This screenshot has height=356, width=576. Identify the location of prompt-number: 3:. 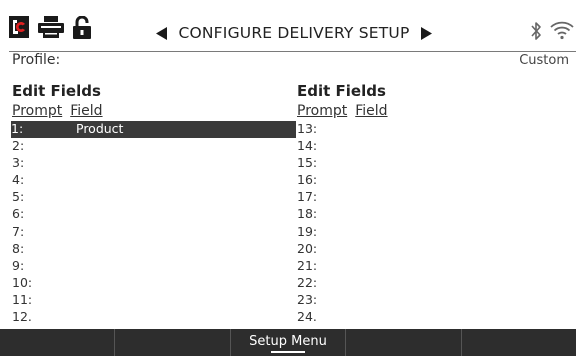
(18, 163).